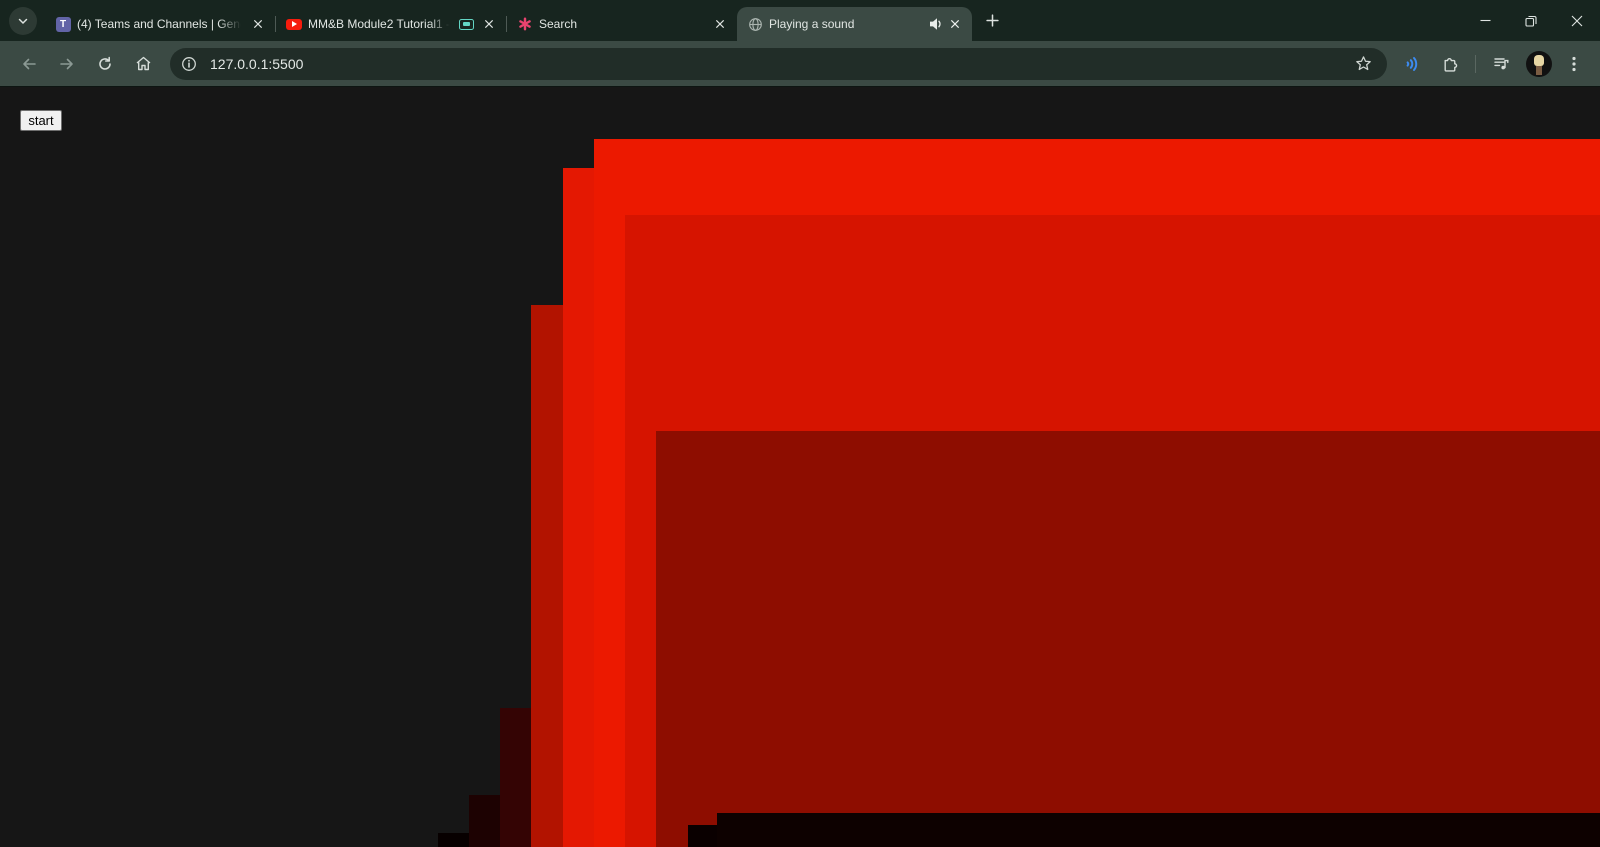  I want to click on tab-title: MM&B Module2 Tutorial1 -, so click(379, 24).